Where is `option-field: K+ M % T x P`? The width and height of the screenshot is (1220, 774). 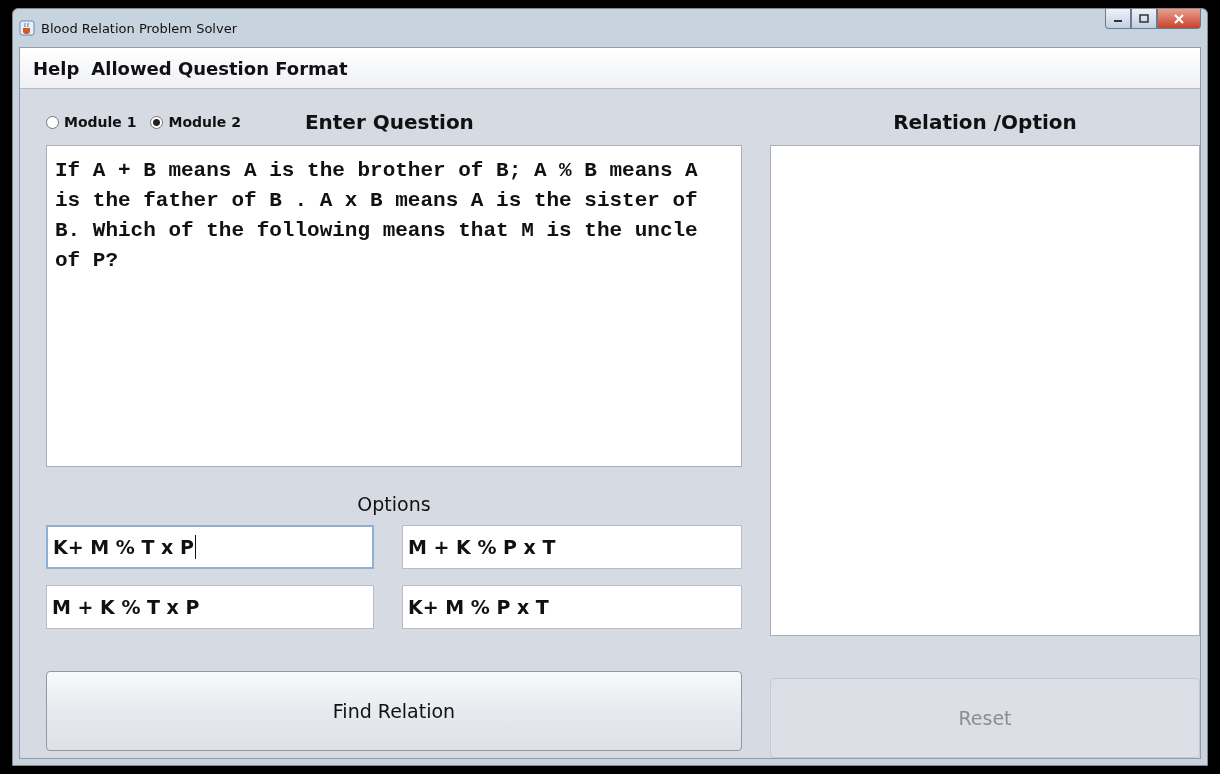 option-field: K+ M % T x P is located at coordinates (210, 547).